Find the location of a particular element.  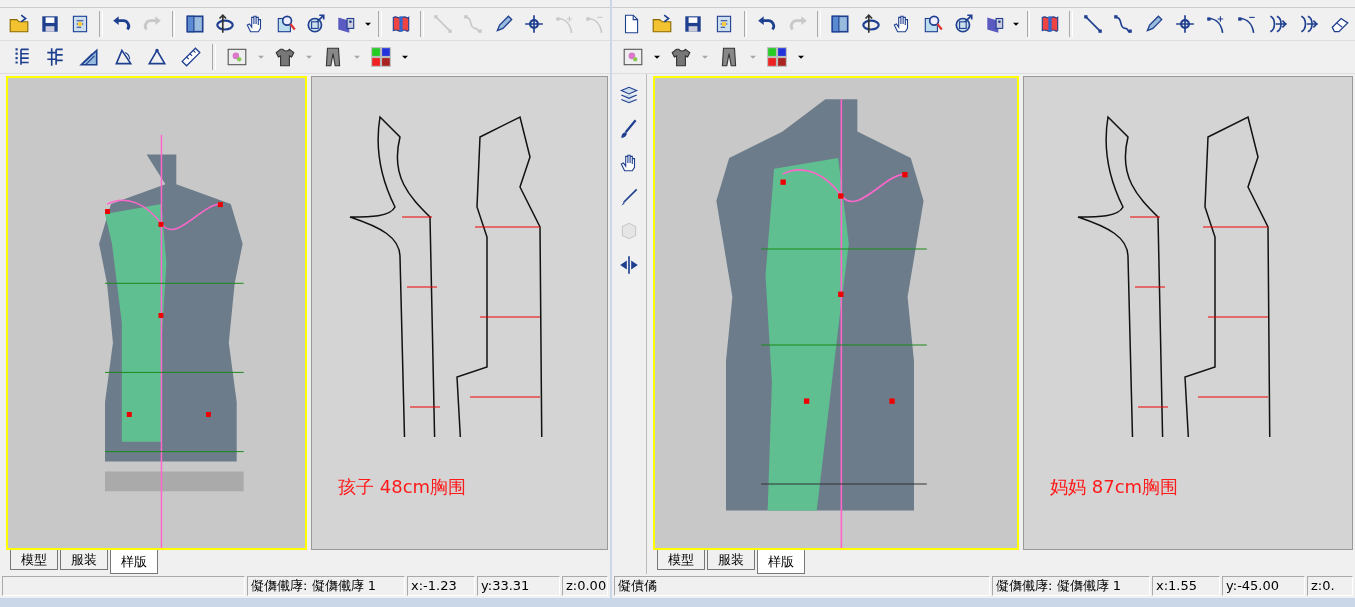

status-y-coordinate: y:33.31 is located at coordinates (518, 586).